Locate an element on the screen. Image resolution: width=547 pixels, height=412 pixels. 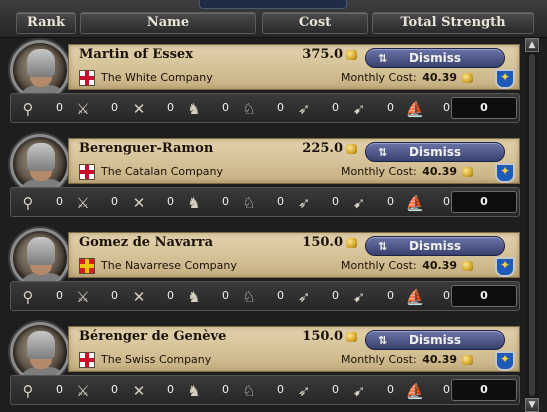
commander-name: Bérenger de Genève is located at coordinates (152, 336).